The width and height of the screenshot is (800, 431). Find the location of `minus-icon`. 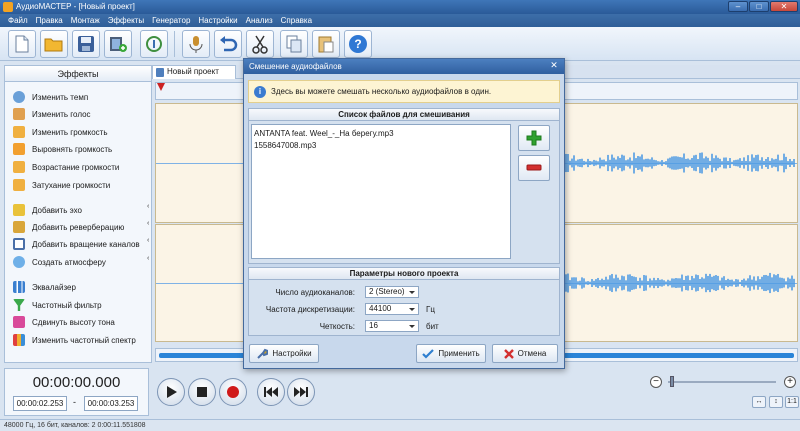

minus-icon is located at coordinates (534, 167).